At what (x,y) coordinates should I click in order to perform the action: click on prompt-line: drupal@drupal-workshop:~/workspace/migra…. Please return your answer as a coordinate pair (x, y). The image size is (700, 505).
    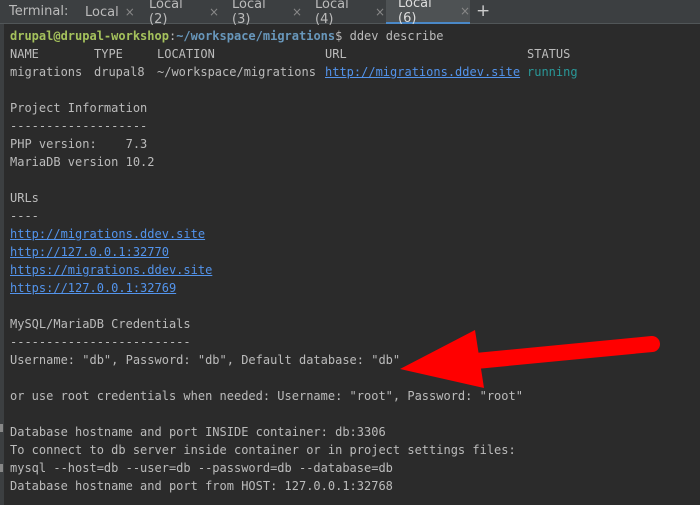
    Looking at the image, I should click on (266, 36).